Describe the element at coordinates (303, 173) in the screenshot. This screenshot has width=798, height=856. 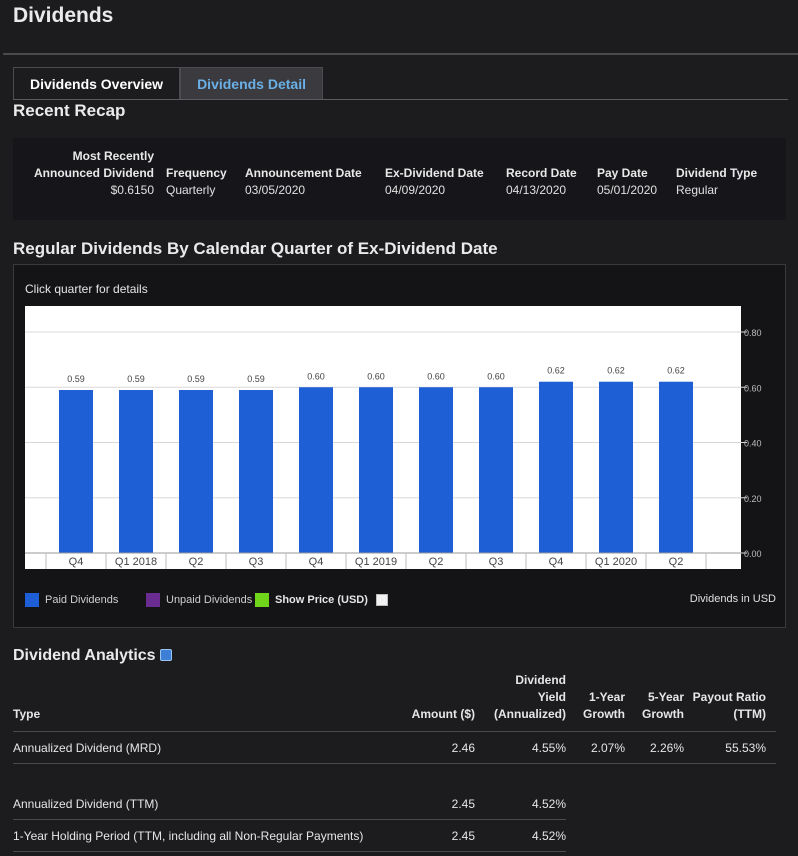
I see `recap-label: Announcement Date` at that location.